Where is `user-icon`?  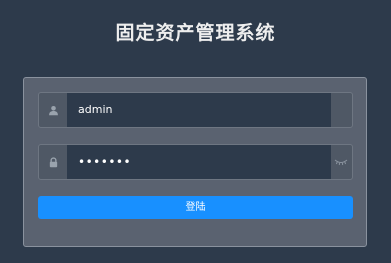 user-icon is located at coordinates (53, 110).